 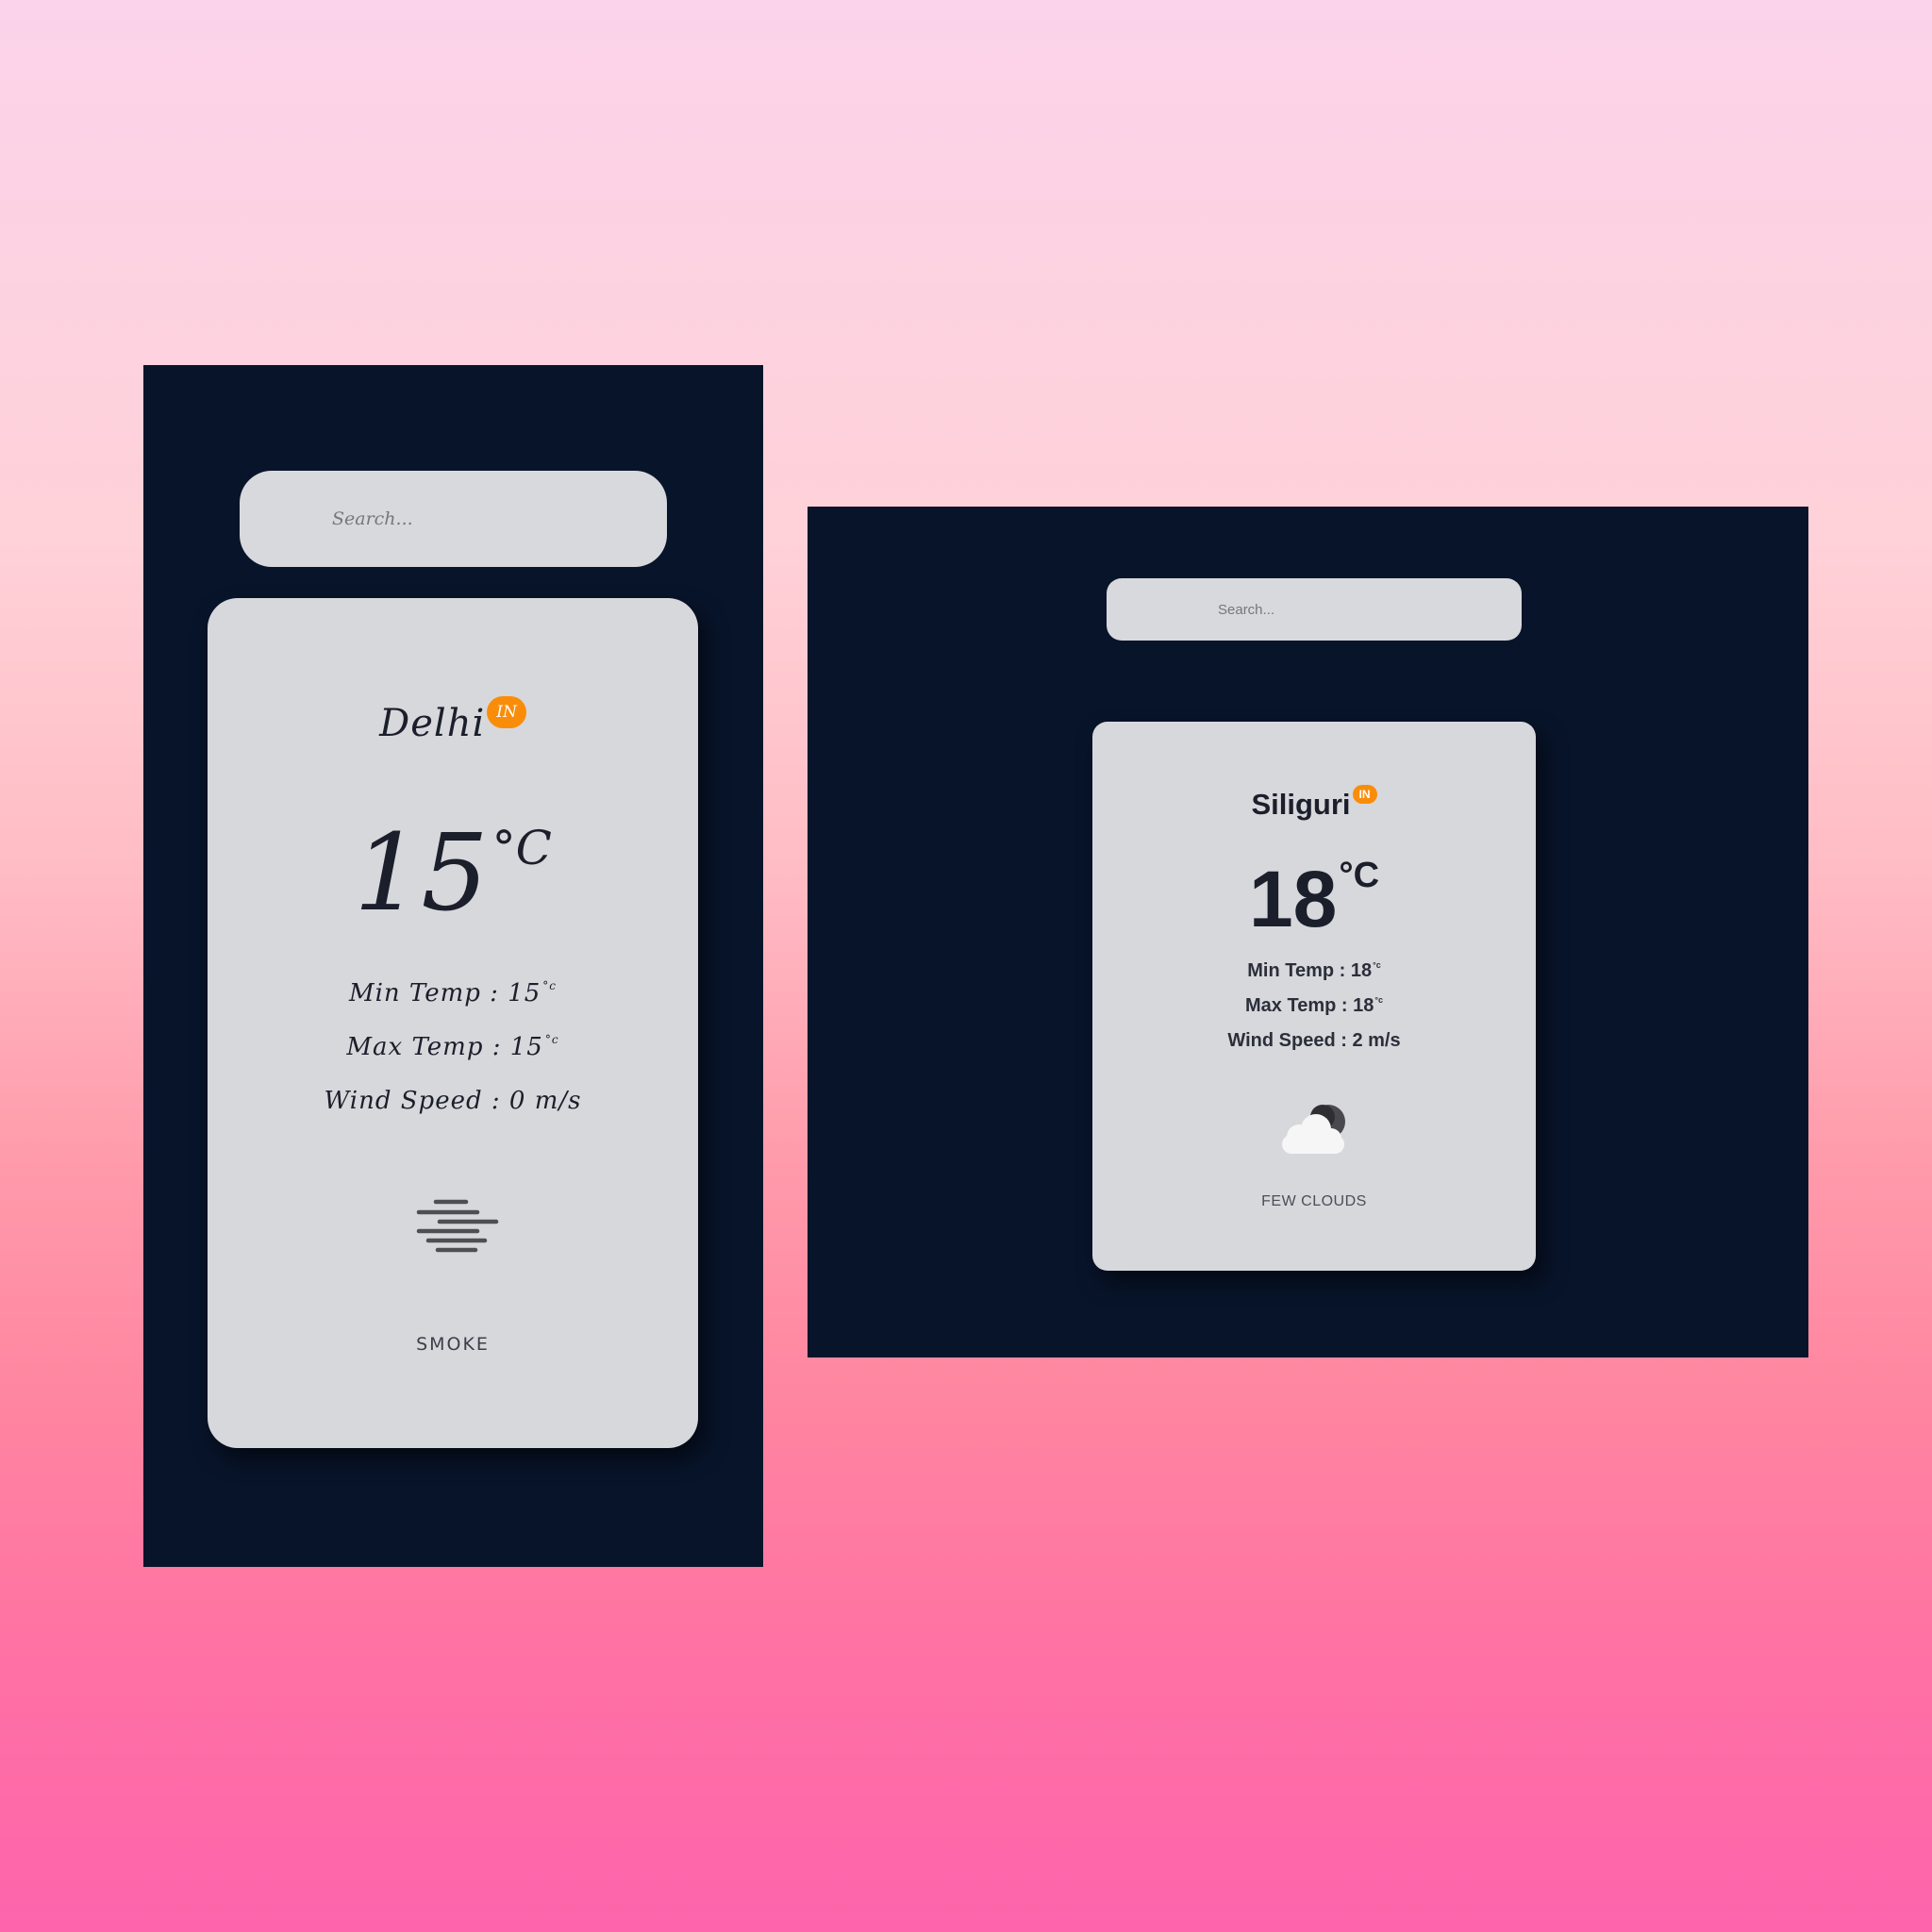 I want to click on city-name: Siliguri, so click(x=1301, y=805).